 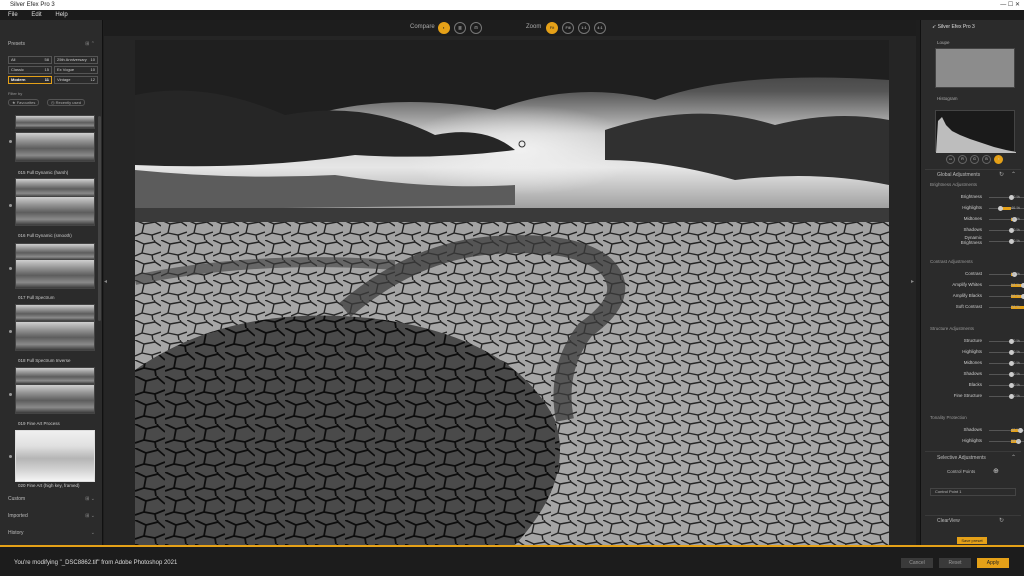 What do you see at coordinates (51, 516) in the screenshot?
I see `imported-section-header: Imported ⊞ ⌄` at bounding box center [51, 516].